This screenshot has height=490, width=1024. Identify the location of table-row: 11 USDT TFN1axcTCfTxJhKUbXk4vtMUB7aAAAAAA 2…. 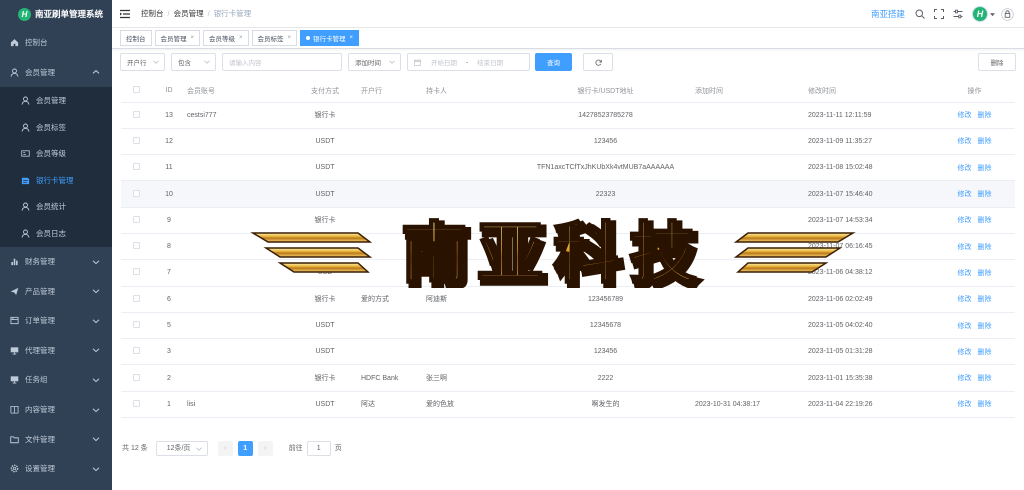
(568, 168).